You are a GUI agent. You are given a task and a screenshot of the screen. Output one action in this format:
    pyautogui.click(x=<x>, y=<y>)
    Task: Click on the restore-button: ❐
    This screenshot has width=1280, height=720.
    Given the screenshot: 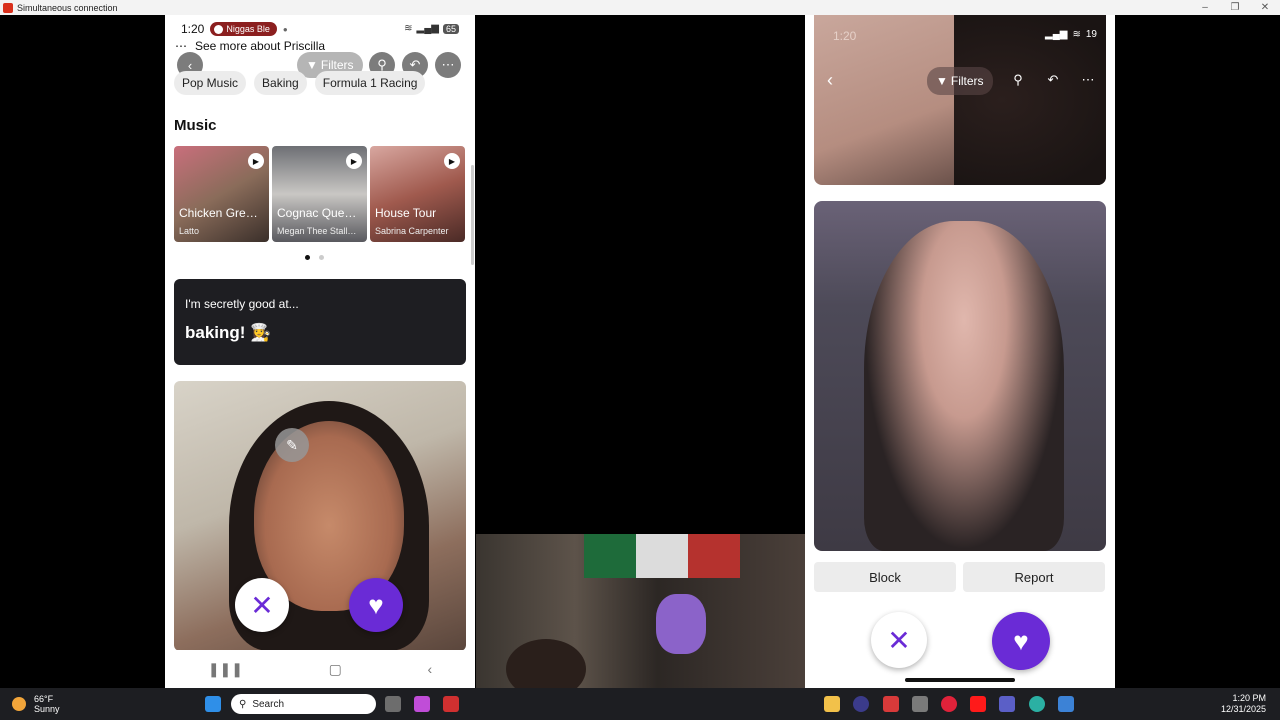 What is the action you would take?
    pyautogui.click(x=1235, y=7)
    